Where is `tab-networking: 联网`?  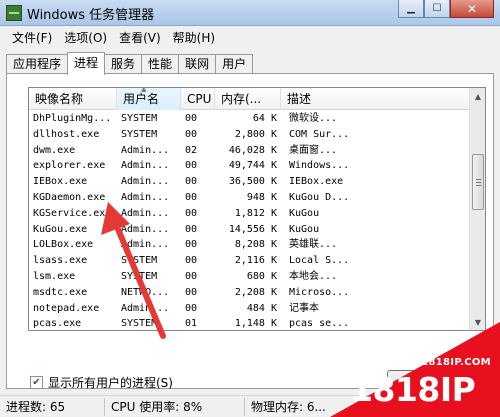 tab-networking: 联网 is located at coordinates (197, 64).